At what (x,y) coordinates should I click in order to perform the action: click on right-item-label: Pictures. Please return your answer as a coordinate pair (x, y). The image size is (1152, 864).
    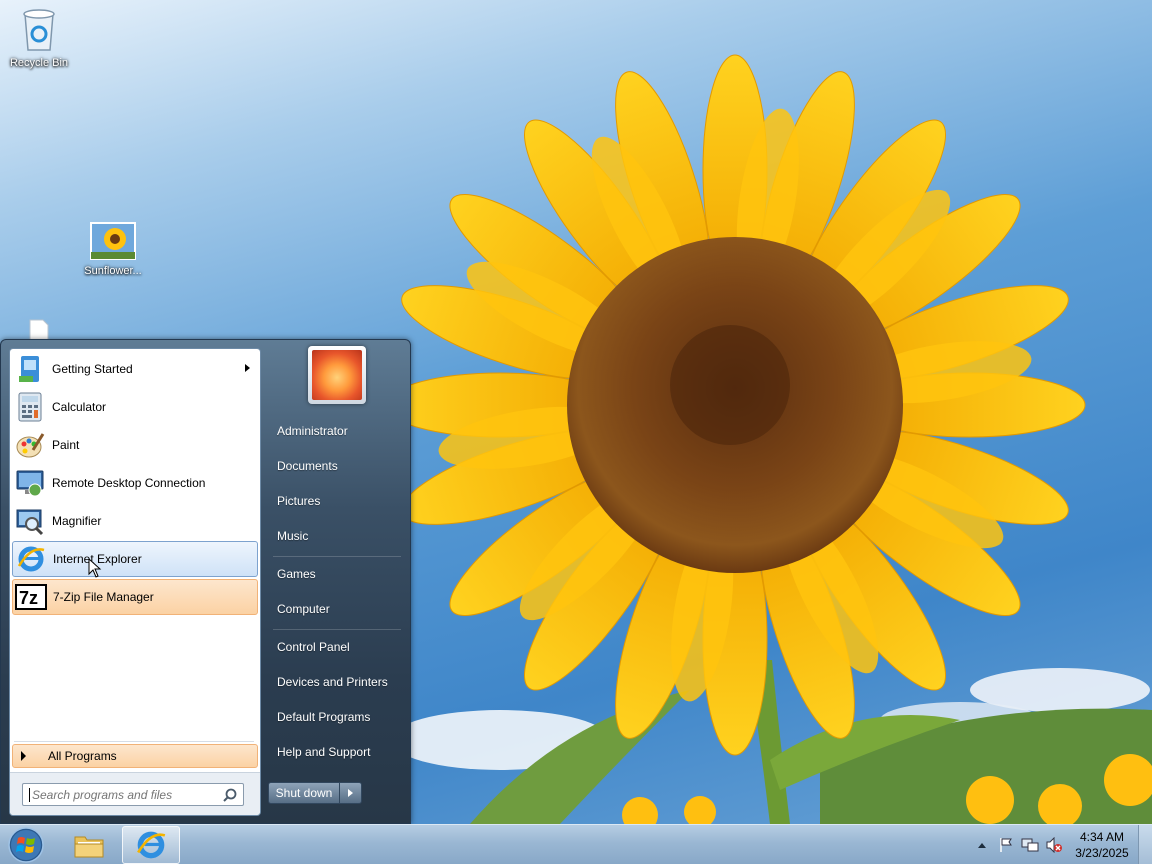
    Looking at the image, I should click on (299, 501).